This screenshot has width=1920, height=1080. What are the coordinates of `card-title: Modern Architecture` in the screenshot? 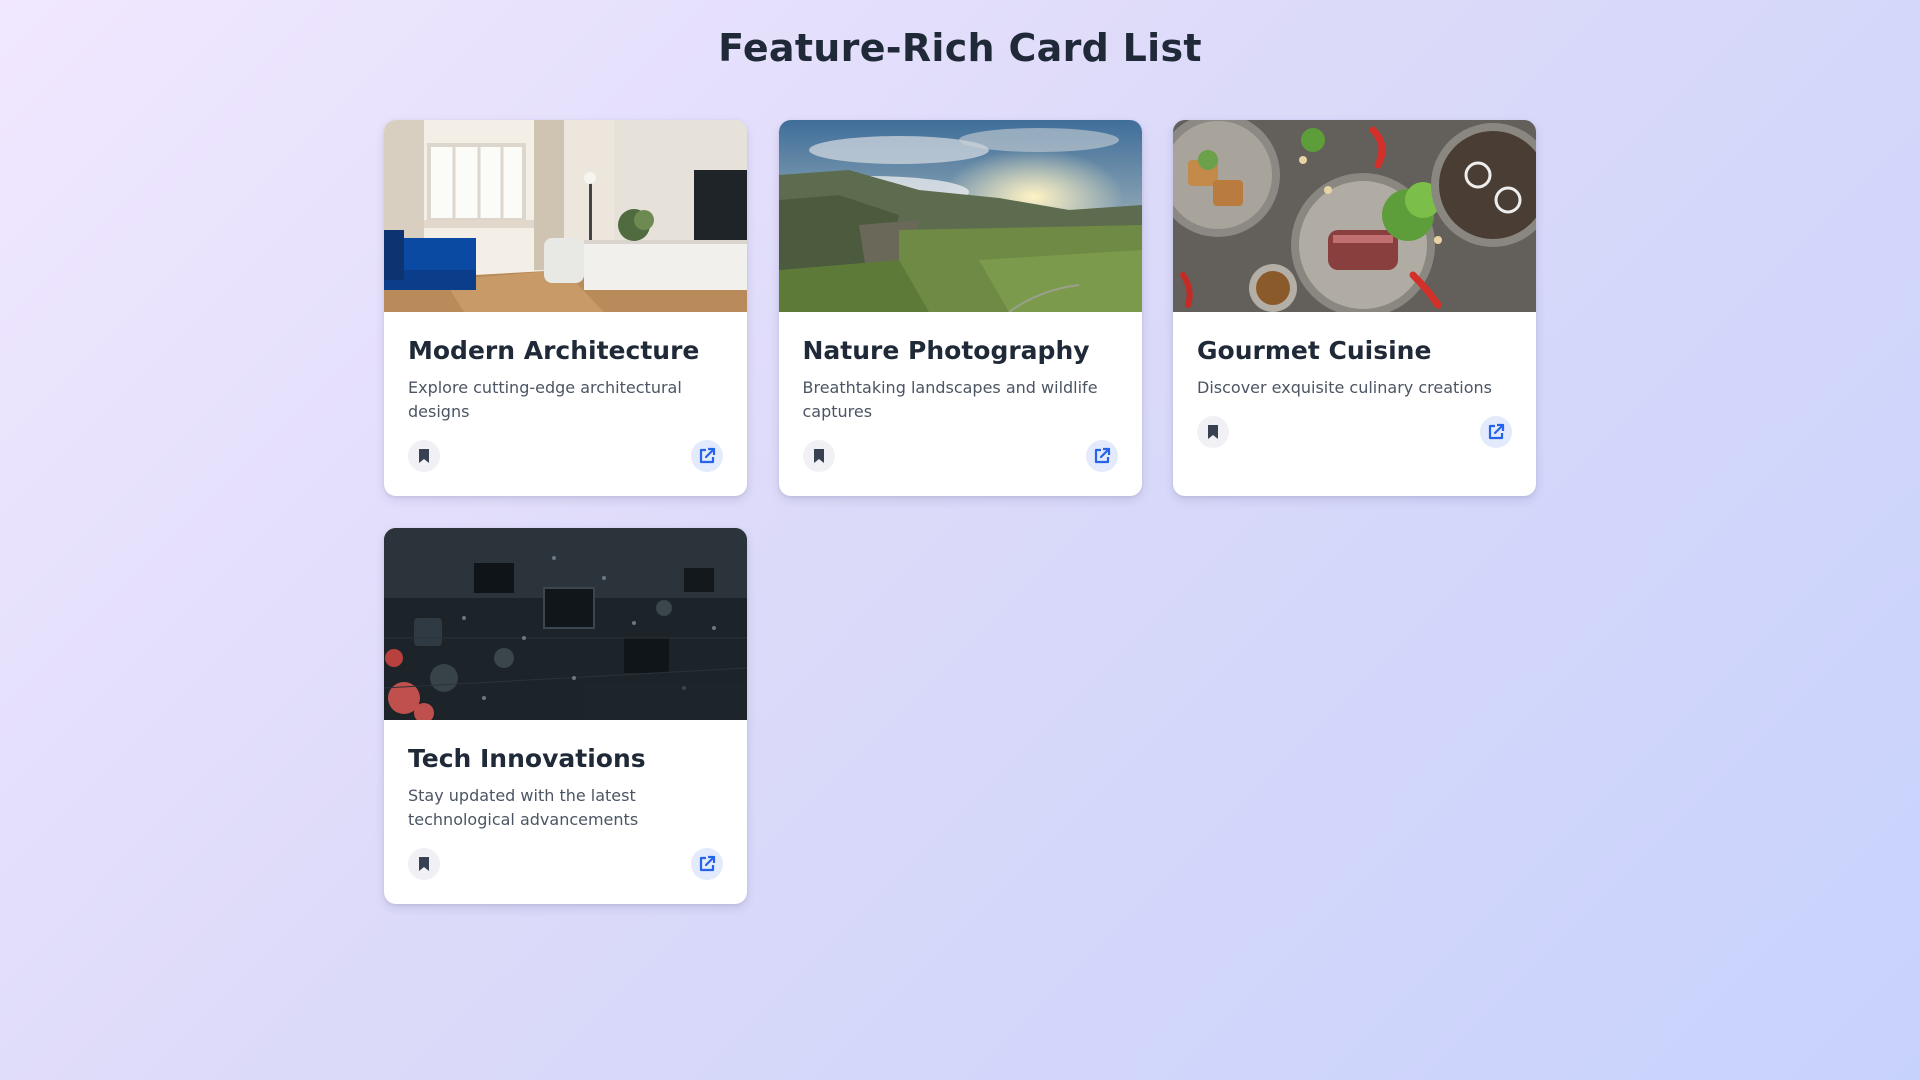 It's located at (554, 350).